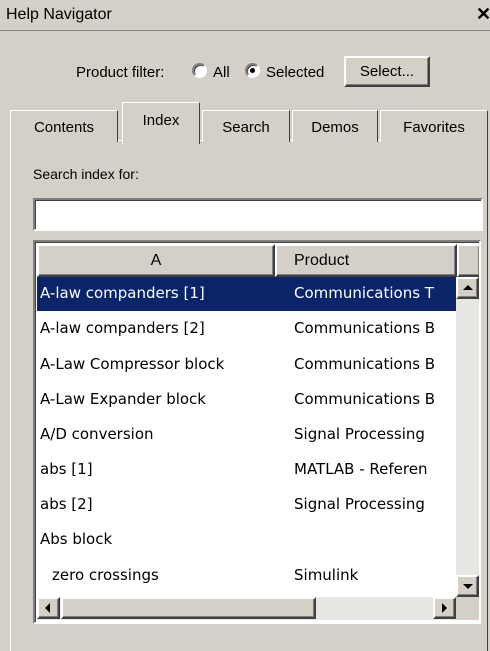 This screenshot has width=490, height=651. Describe the element at coordinates (246, 329) in the screenshot. I see `table-row: A-law companders [2] Communications B` at that location.